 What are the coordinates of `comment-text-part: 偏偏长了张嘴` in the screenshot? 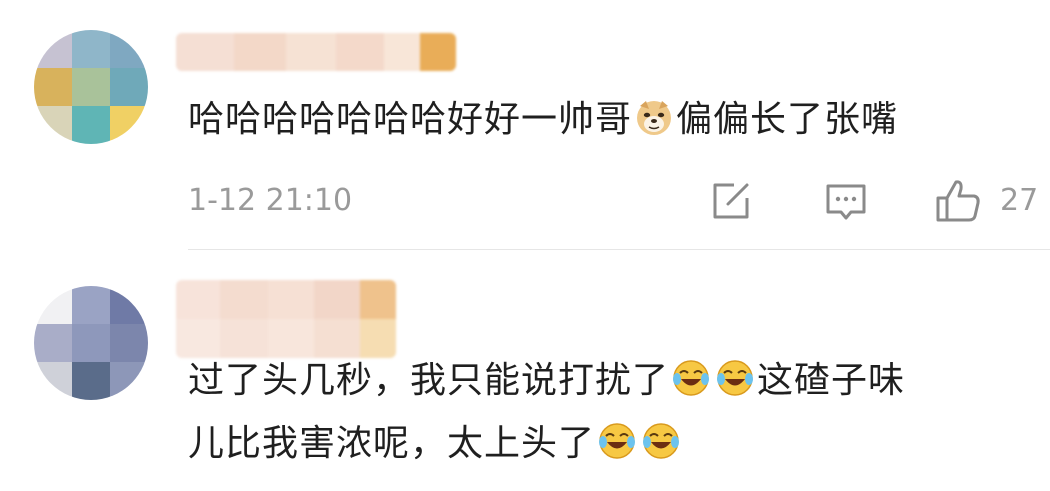 It's located at (787, 119).